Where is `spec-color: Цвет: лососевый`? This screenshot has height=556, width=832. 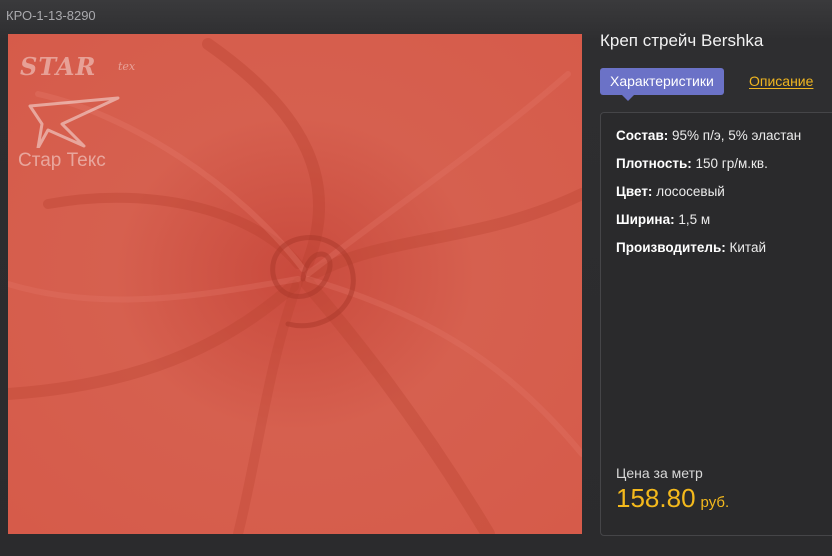
spec-color: Цвет: лососевый is located at coordinates (670, 191).